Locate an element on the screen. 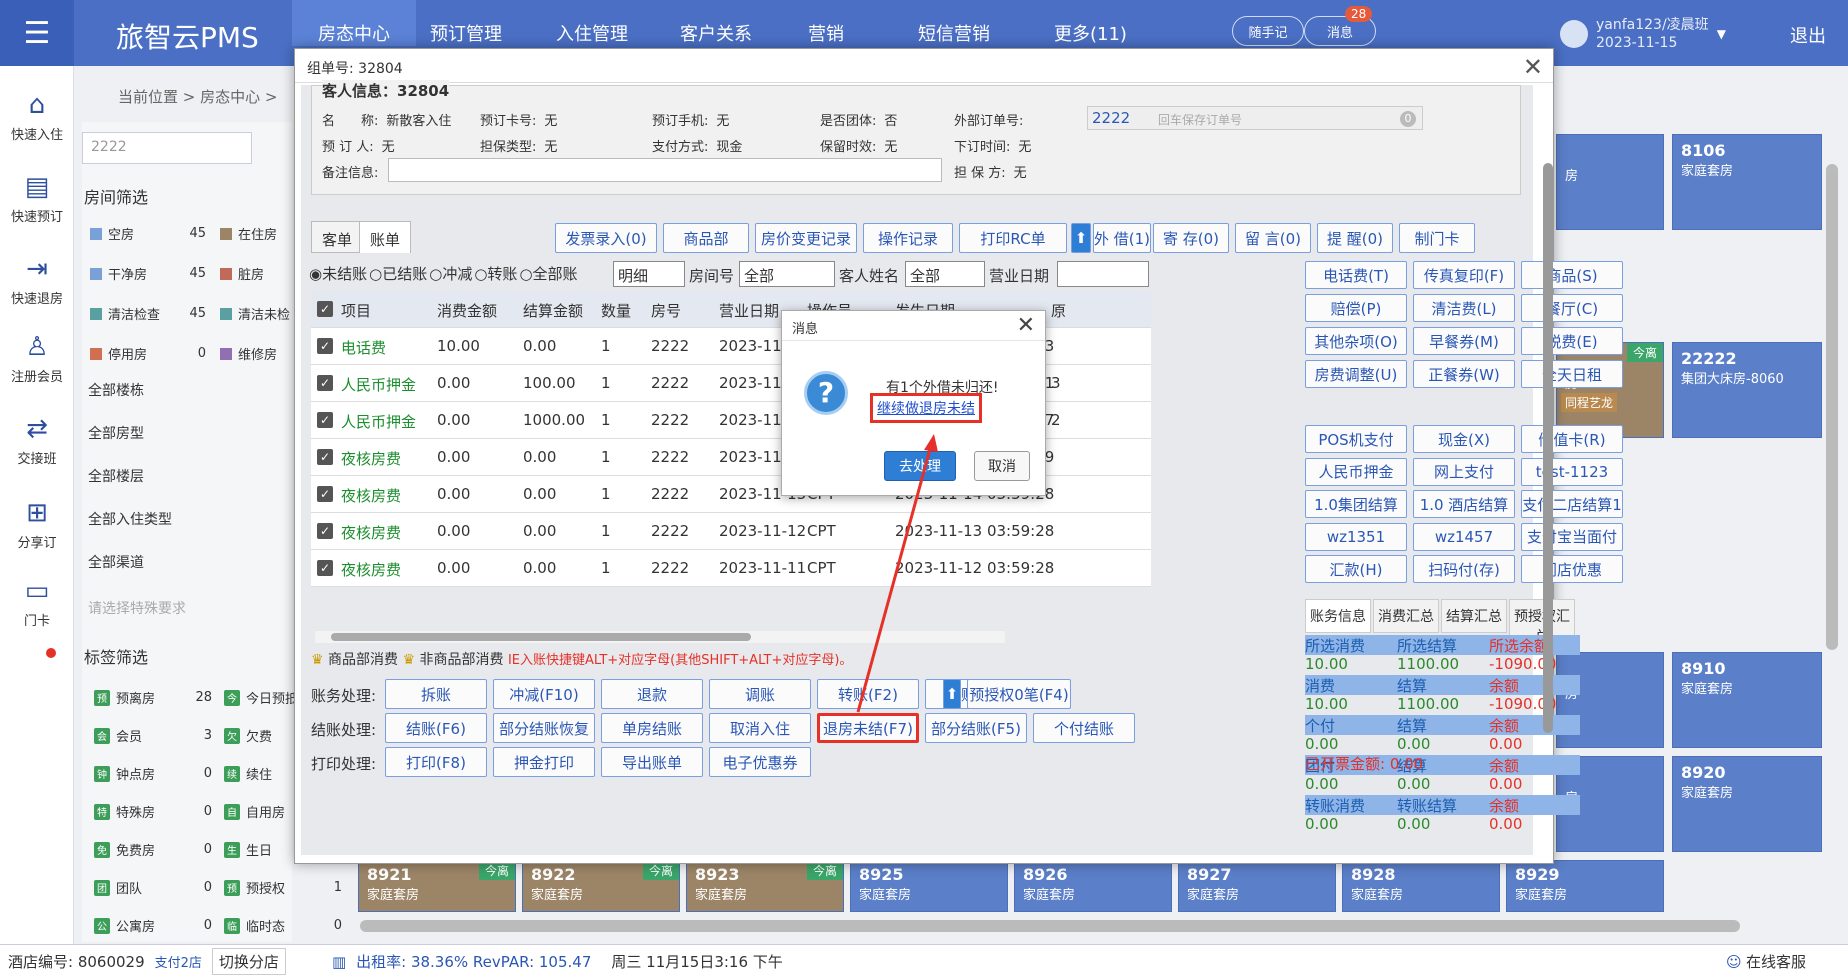 Image resolution: width=1848 pixels, height=978 pixels. action-button: 押金打印 is located at coordinates (544, 762).